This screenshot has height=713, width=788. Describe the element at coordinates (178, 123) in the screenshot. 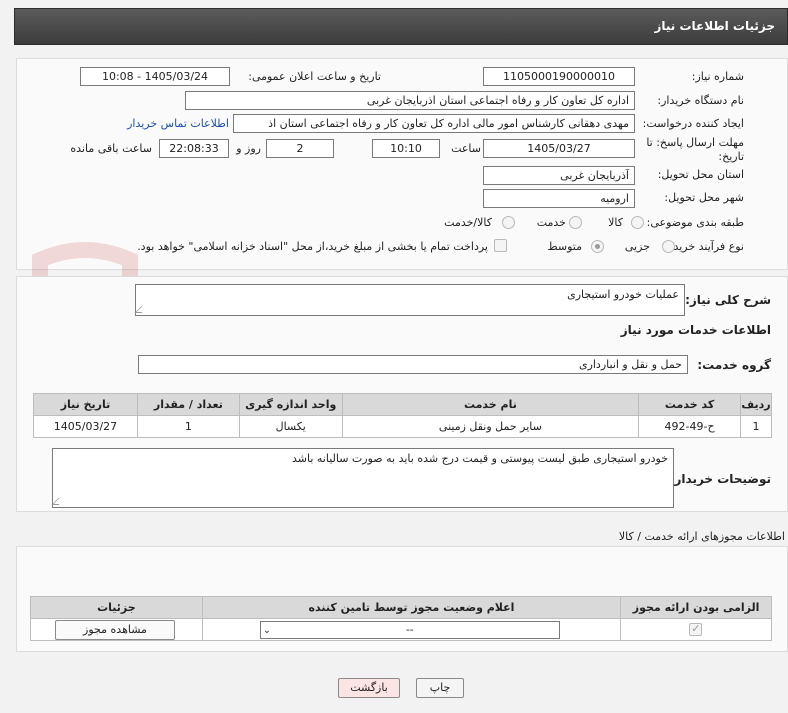

I see `contact-buyer-link: اطلاعات تماس خریدار` at that location.